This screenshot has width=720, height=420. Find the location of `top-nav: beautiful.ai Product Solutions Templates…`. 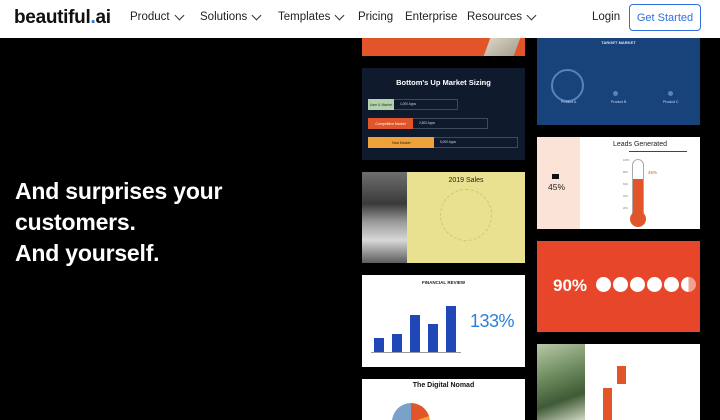

top-nav: beautiful.ai Product Solutions Templates… is located at coordinates (360, 19).